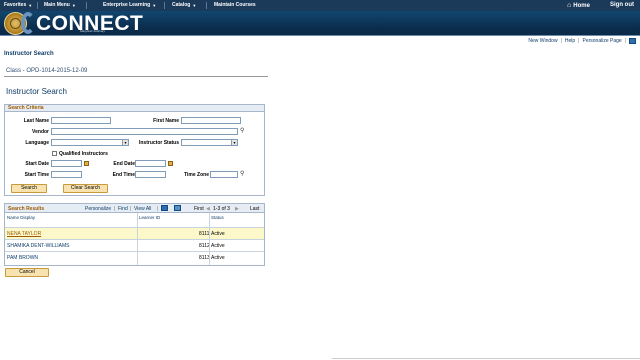  Describe the element at coordinates (166, 121) in the screenshot. I see `first-name-label: First Name` at that location.